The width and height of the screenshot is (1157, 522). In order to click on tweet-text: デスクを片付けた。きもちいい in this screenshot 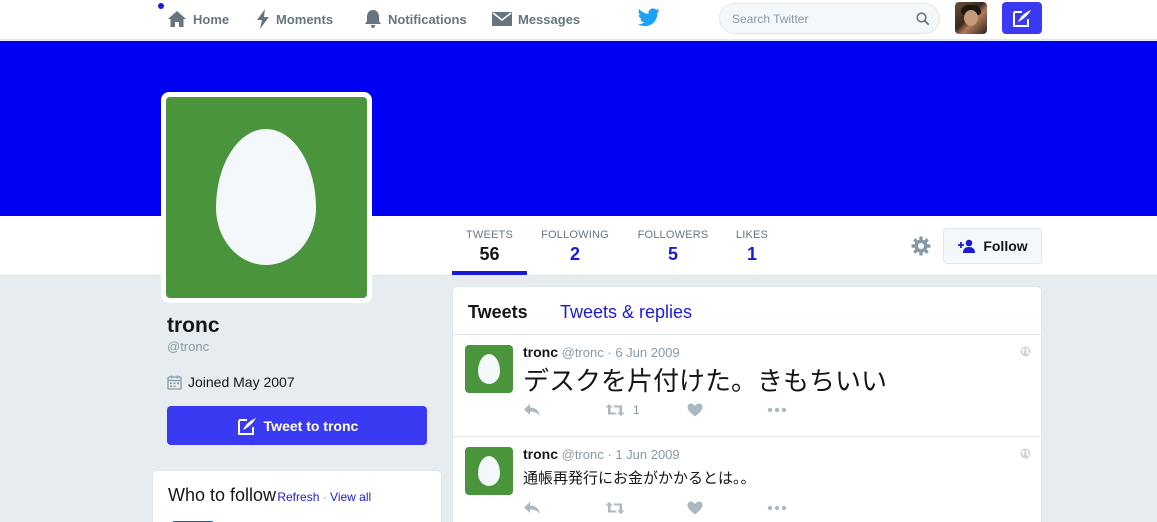, I will do `click(705, 381)`.